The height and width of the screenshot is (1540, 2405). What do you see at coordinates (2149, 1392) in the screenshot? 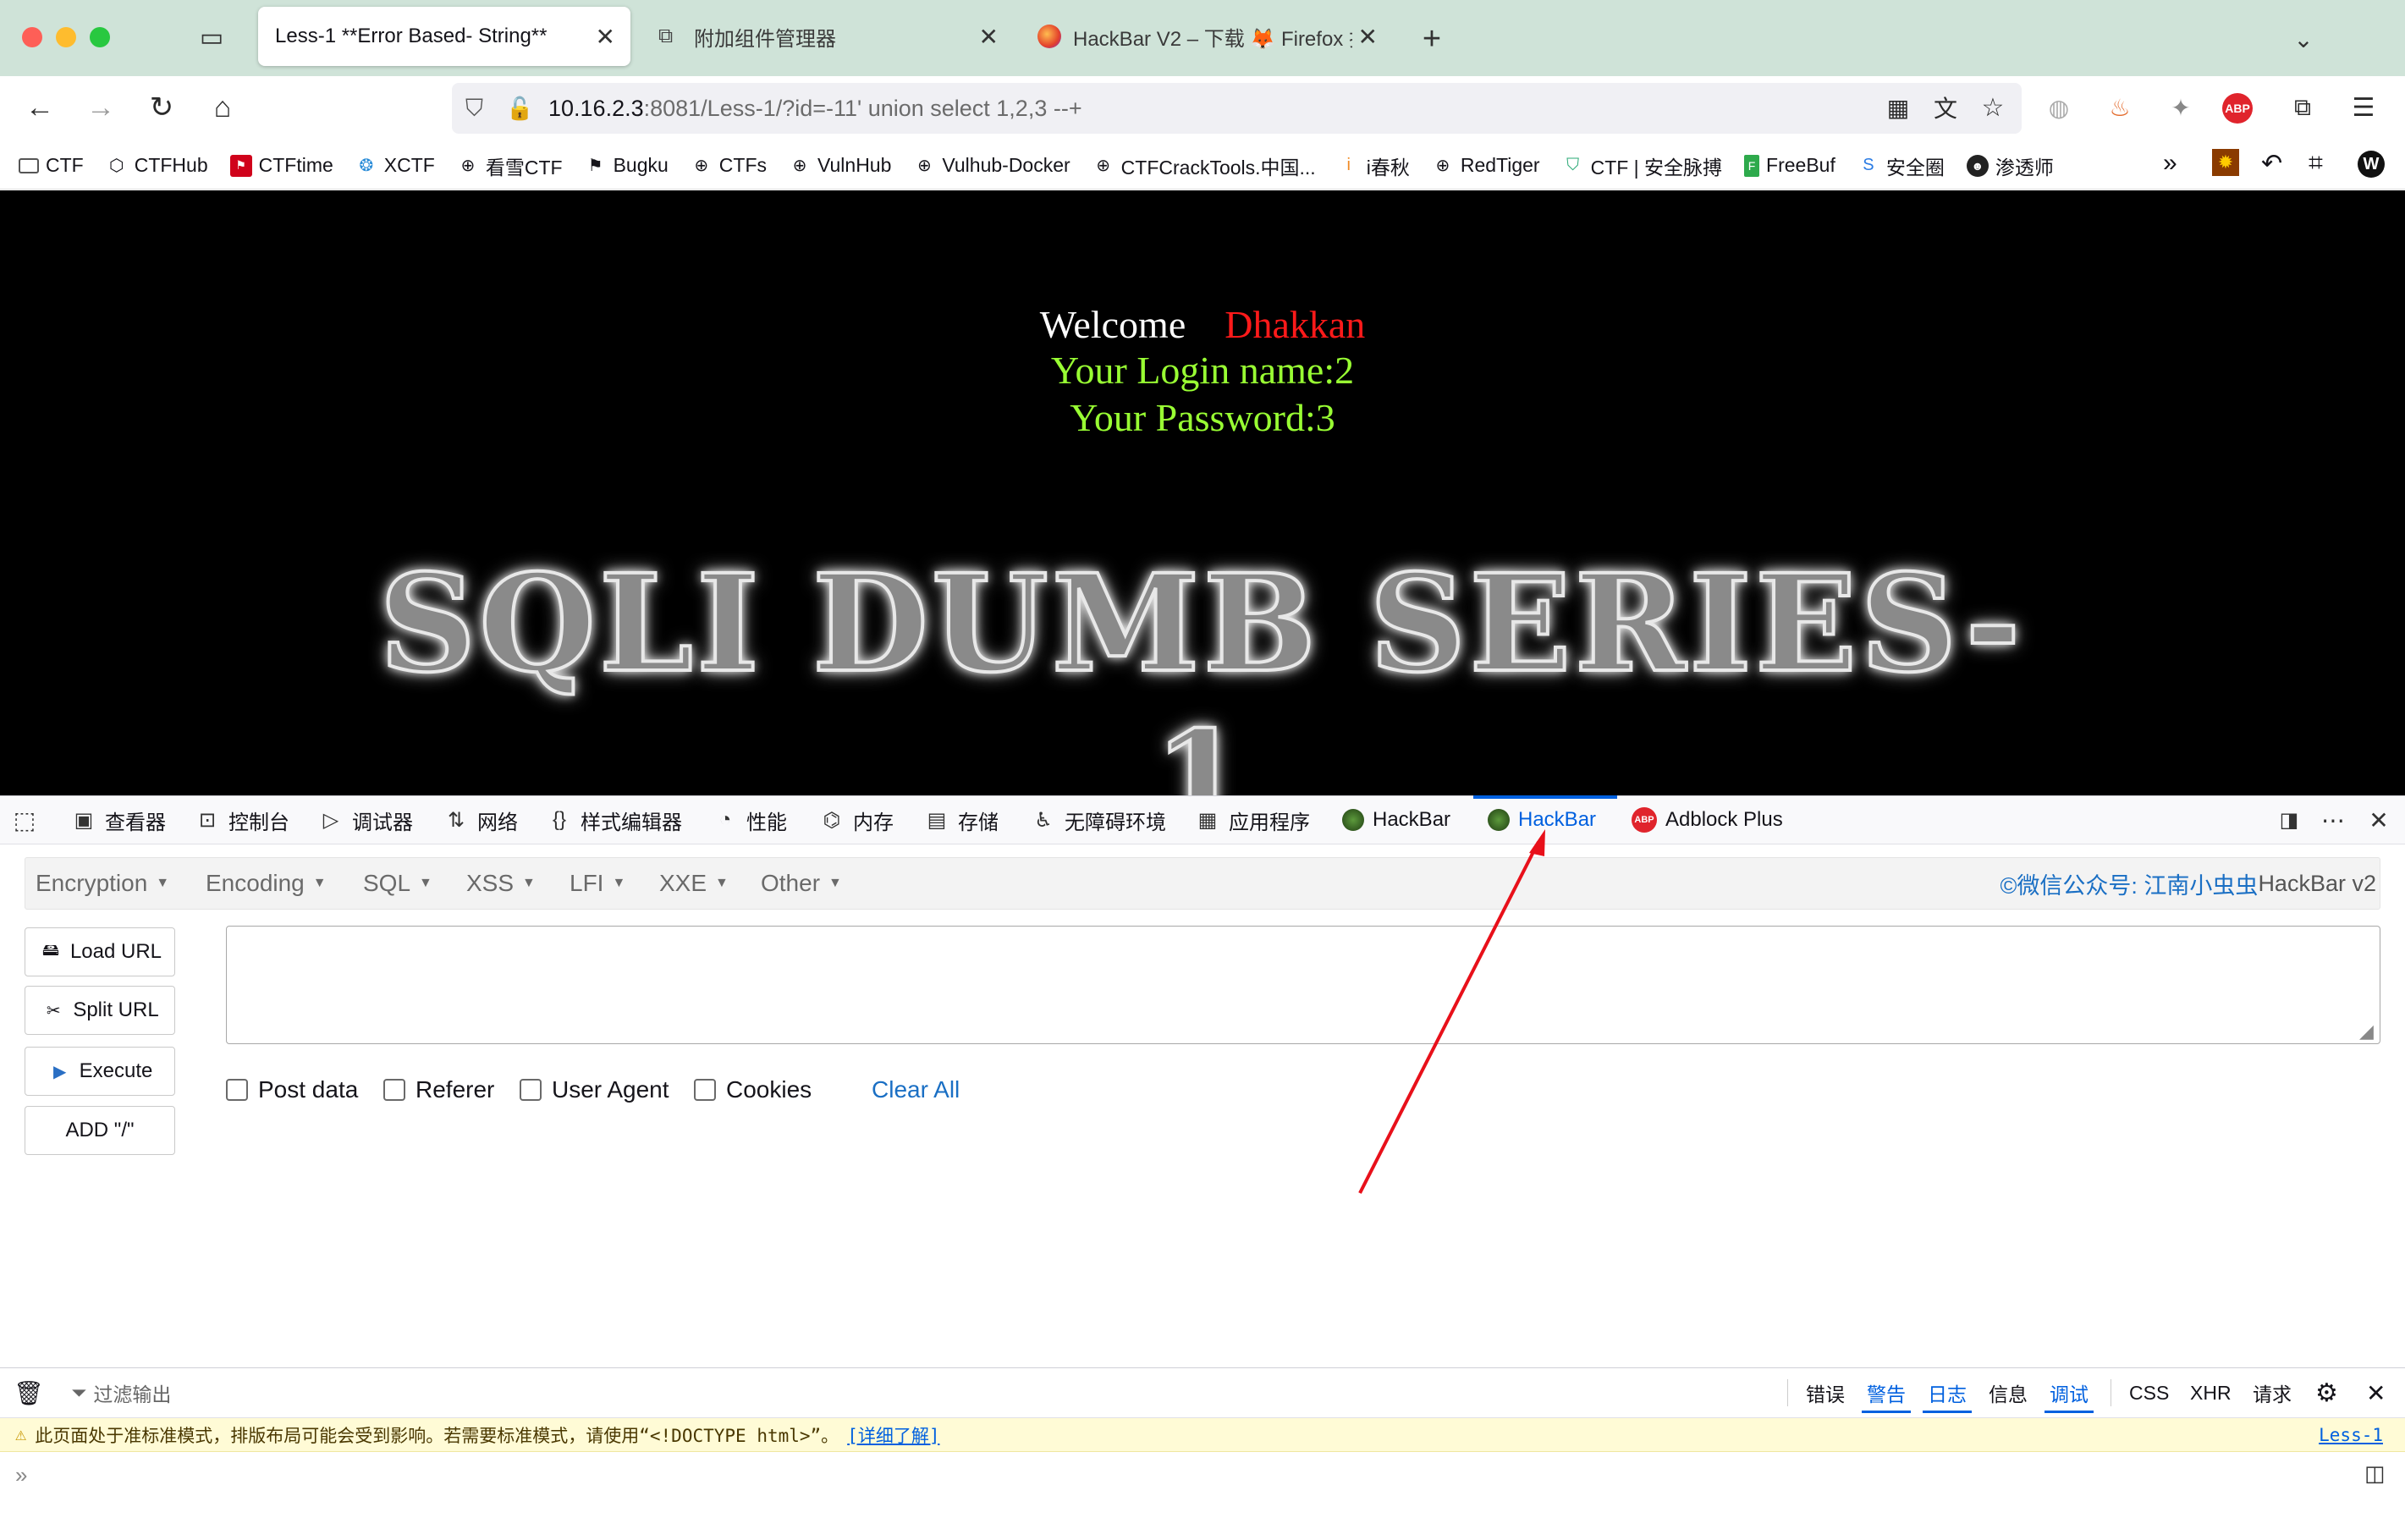
I see `filter-css: CSS` at bounding box center [2149, 1392].